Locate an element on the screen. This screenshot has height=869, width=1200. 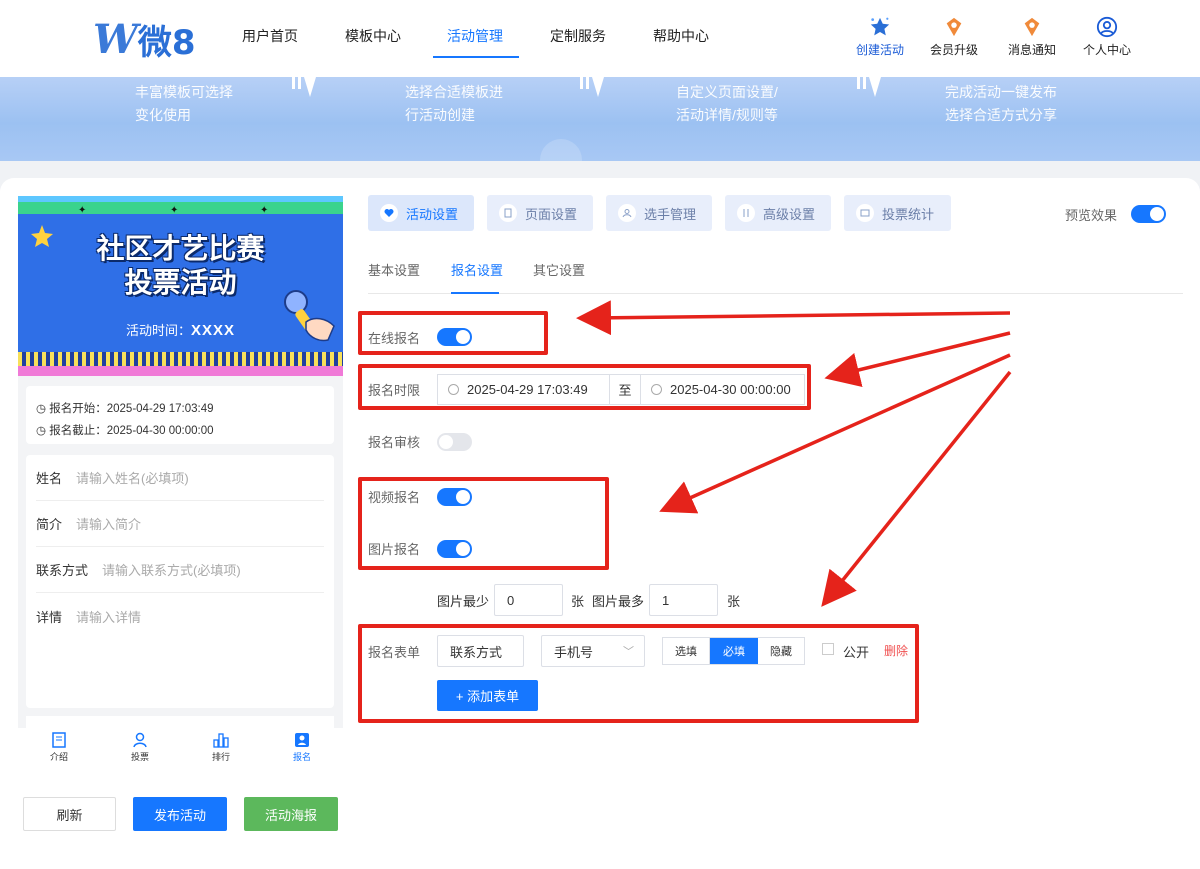
preview-field-name: 姓名 请输入姓名(必填项) is located at coordinates (180, 478).